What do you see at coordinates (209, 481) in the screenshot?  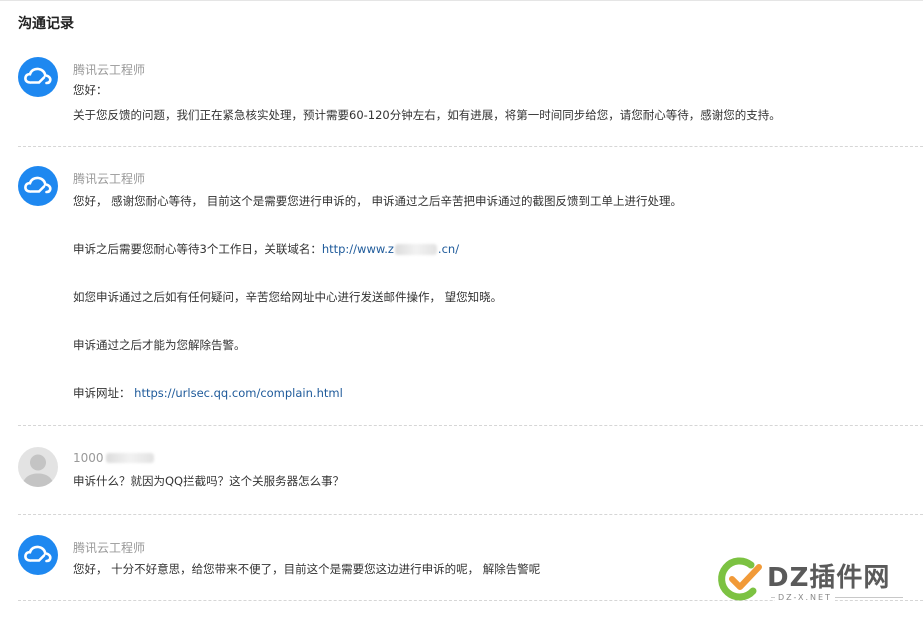 I see `message-line: 申诉什么？就因为QQ拦截吗？这个关服务器怎么事？` at bounding box center [209, 481].